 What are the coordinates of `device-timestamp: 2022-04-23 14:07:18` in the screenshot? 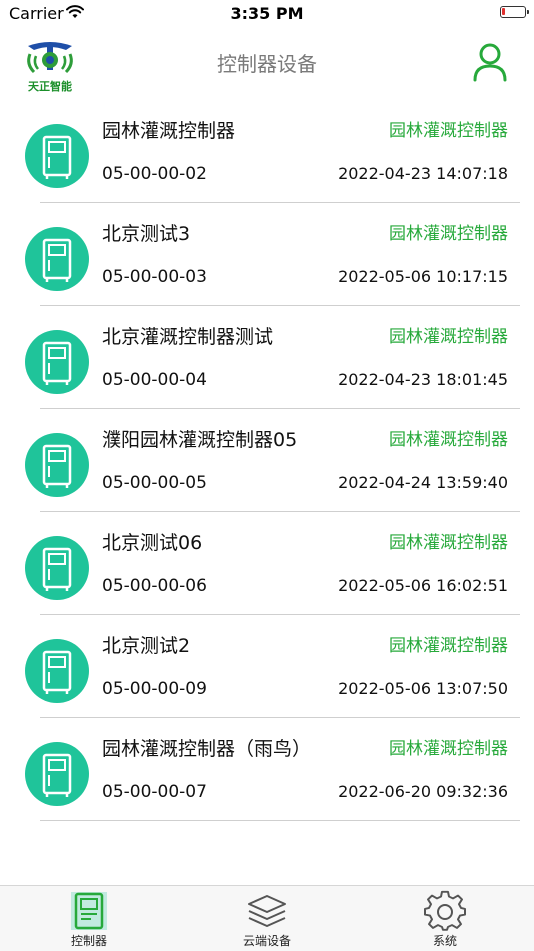 It's located at (423, 173).